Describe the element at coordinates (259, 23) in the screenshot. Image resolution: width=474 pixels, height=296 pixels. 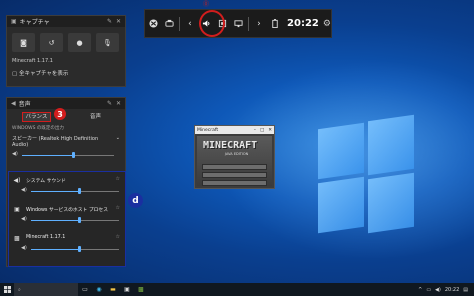
I see `chevron-right-icon: ›` at that location.